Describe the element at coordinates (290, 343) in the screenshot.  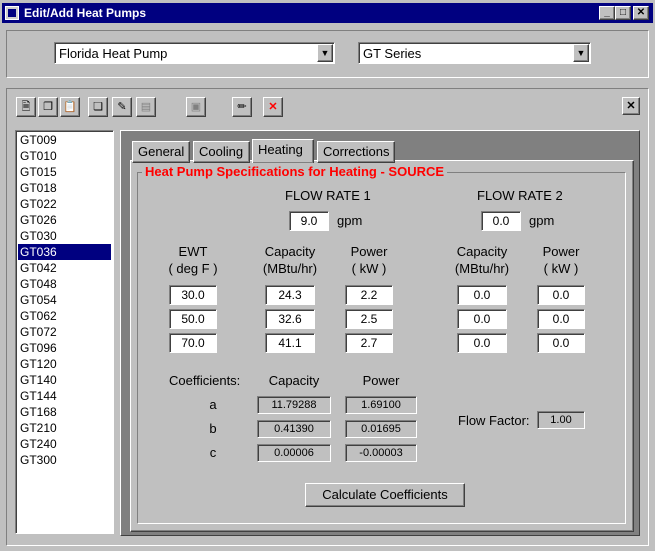
I see `capacity1-input: 41.1` at that location.